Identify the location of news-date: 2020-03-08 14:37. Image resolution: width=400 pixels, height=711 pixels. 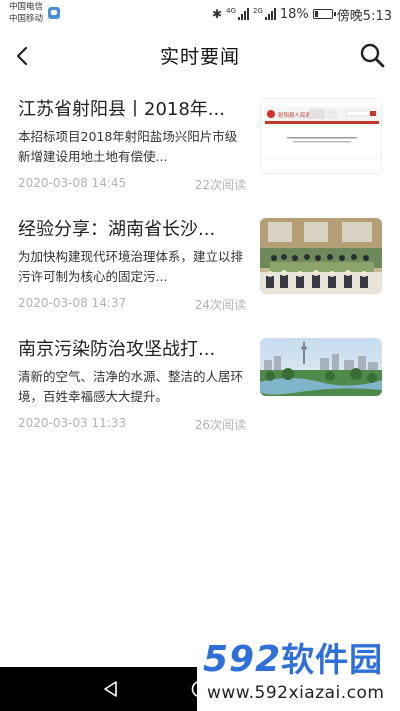
(72, 303).